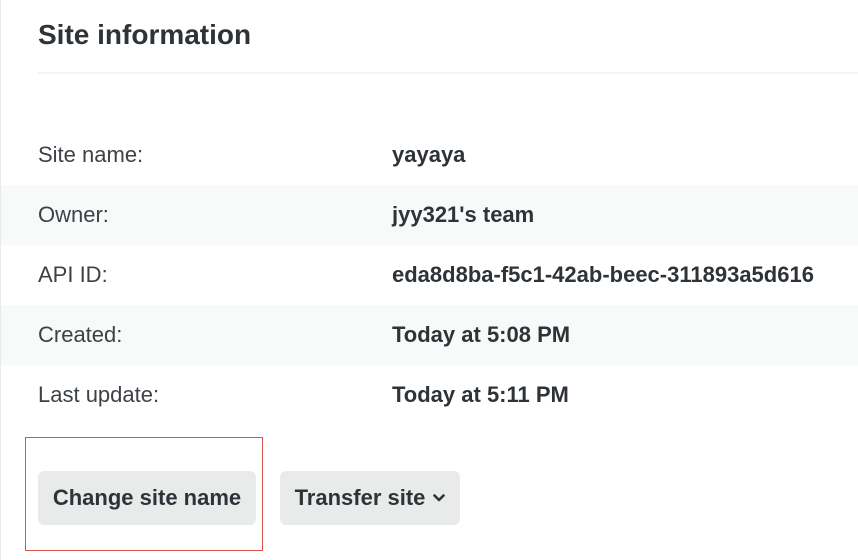 The image size is (858, 560). What do you see at coordinates (360, 497) in the screenshot?
I see `transfer-site-label: Transfer site` at bounding box center [360, 497].